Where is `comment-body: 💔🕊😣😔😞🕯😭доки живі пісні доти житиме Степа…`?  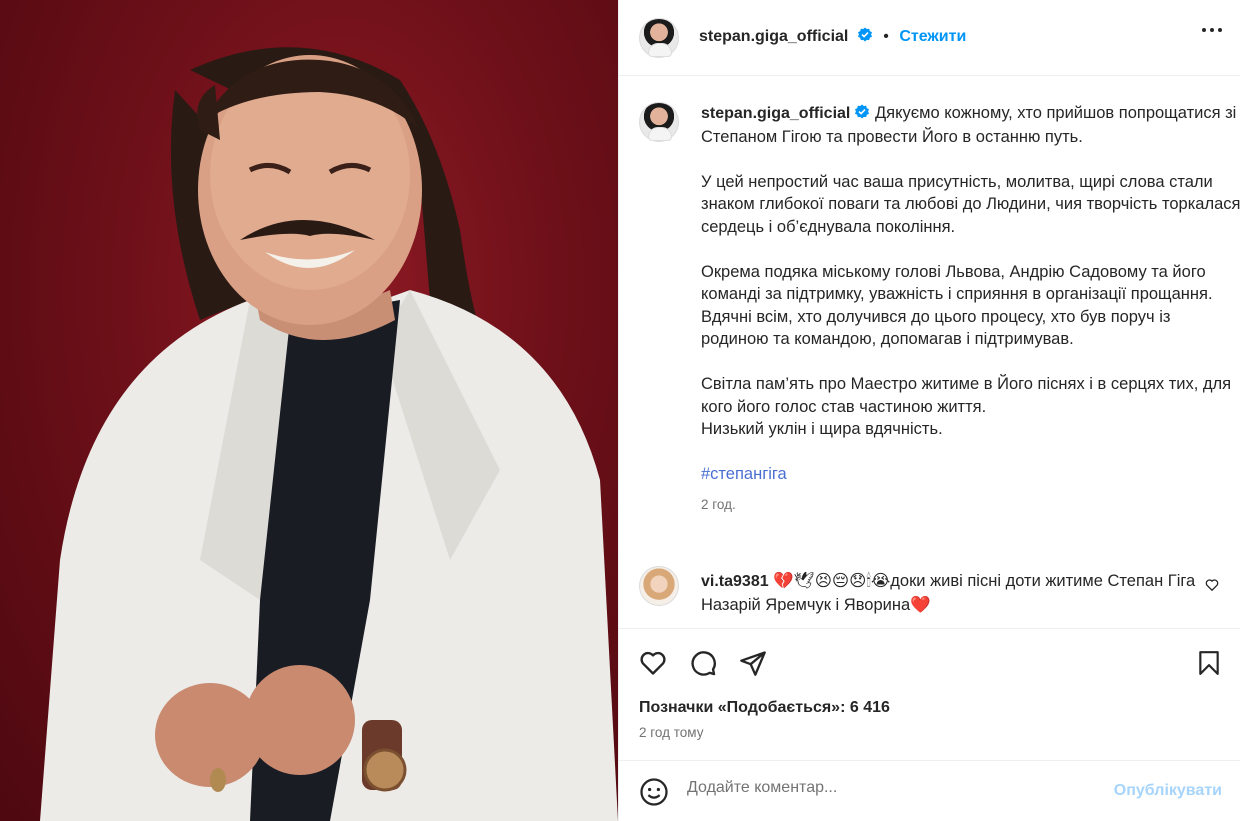 comment-body: 💔🕊😣😔😞🕯😭доки живі пісні доти житиме Степа… is located at coordinates (948, 593).